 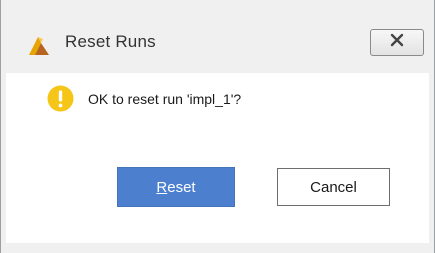 I want to click on reset-mnemonic: R, so click(x=162, y=187).